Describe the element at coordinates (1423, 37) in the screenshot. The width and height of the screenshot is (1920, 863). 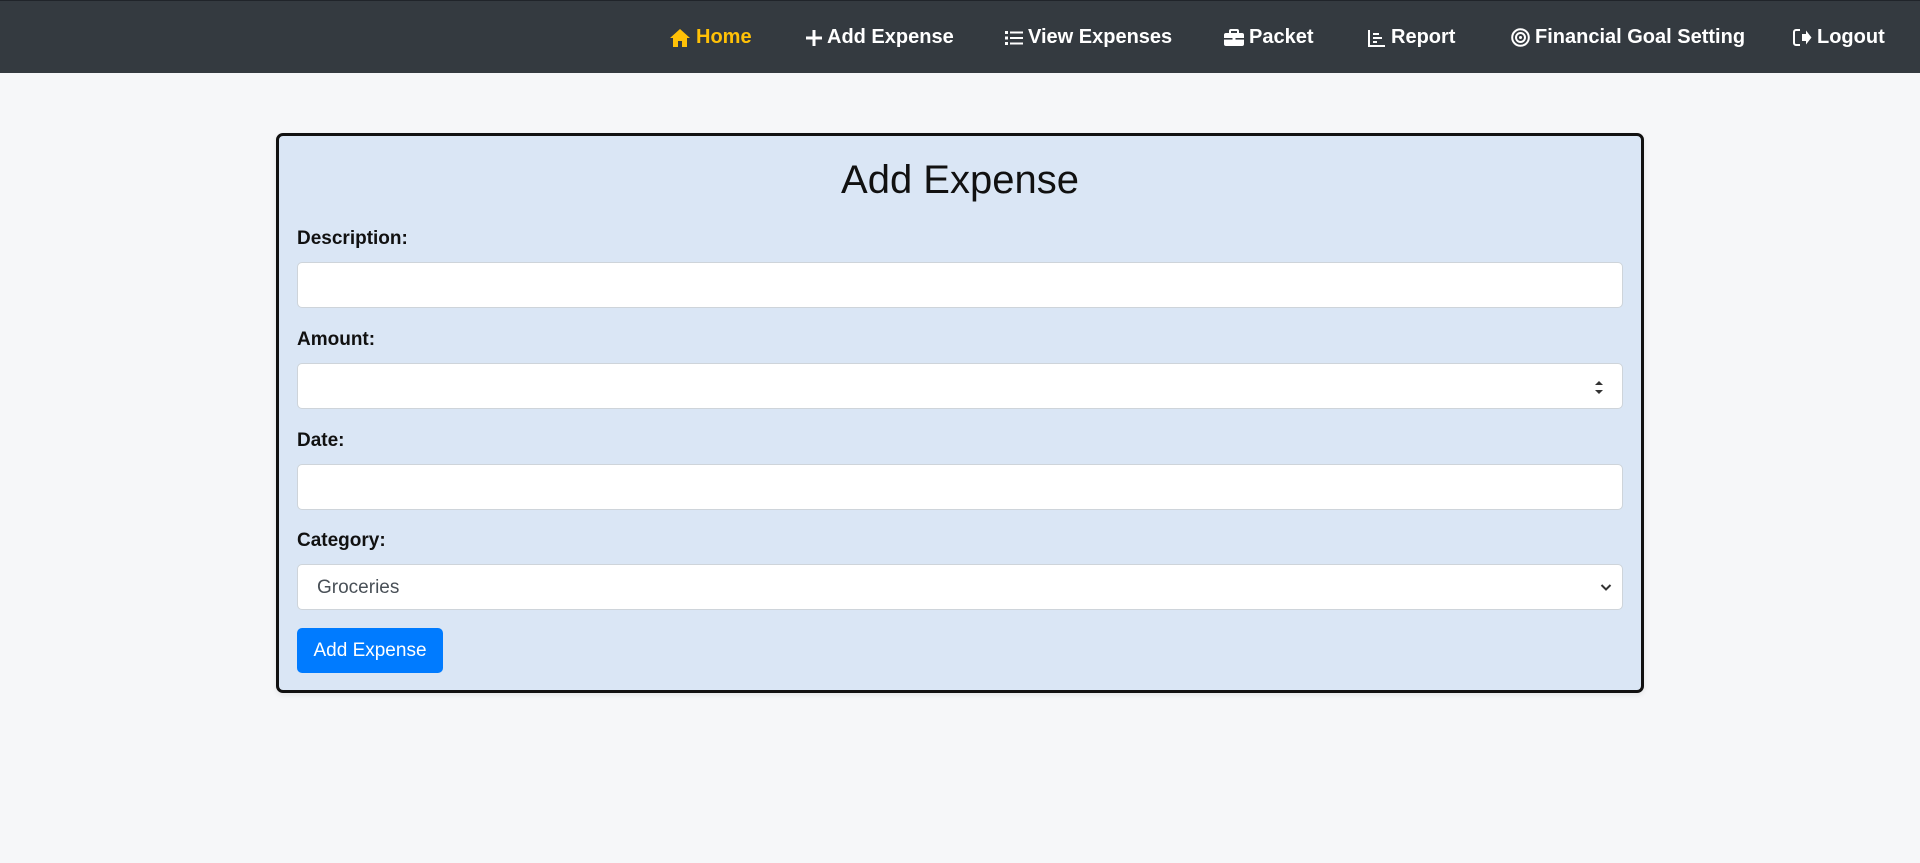
I see `nav-report-label: Report` at that location.